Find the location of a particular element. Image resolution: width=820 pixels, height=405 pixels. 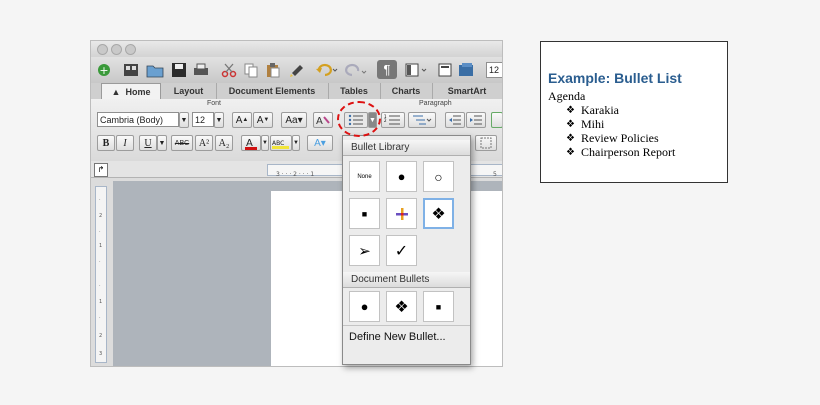

shrink-font-icon: A ▼ is located at coordinates (263, 120).